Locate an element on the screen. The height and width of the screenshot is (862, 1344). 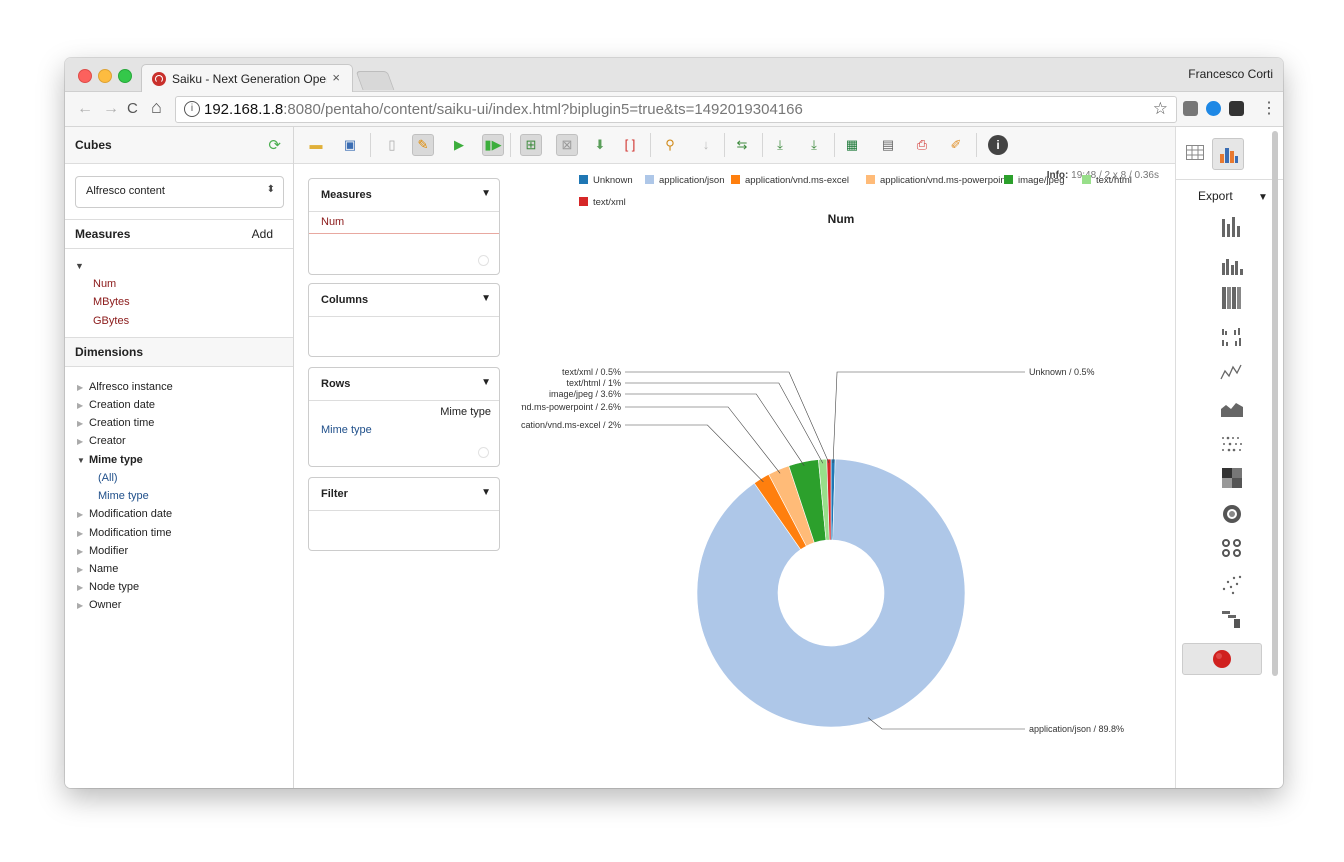
save-icon: ▣ is located at coordinates (350, 145).